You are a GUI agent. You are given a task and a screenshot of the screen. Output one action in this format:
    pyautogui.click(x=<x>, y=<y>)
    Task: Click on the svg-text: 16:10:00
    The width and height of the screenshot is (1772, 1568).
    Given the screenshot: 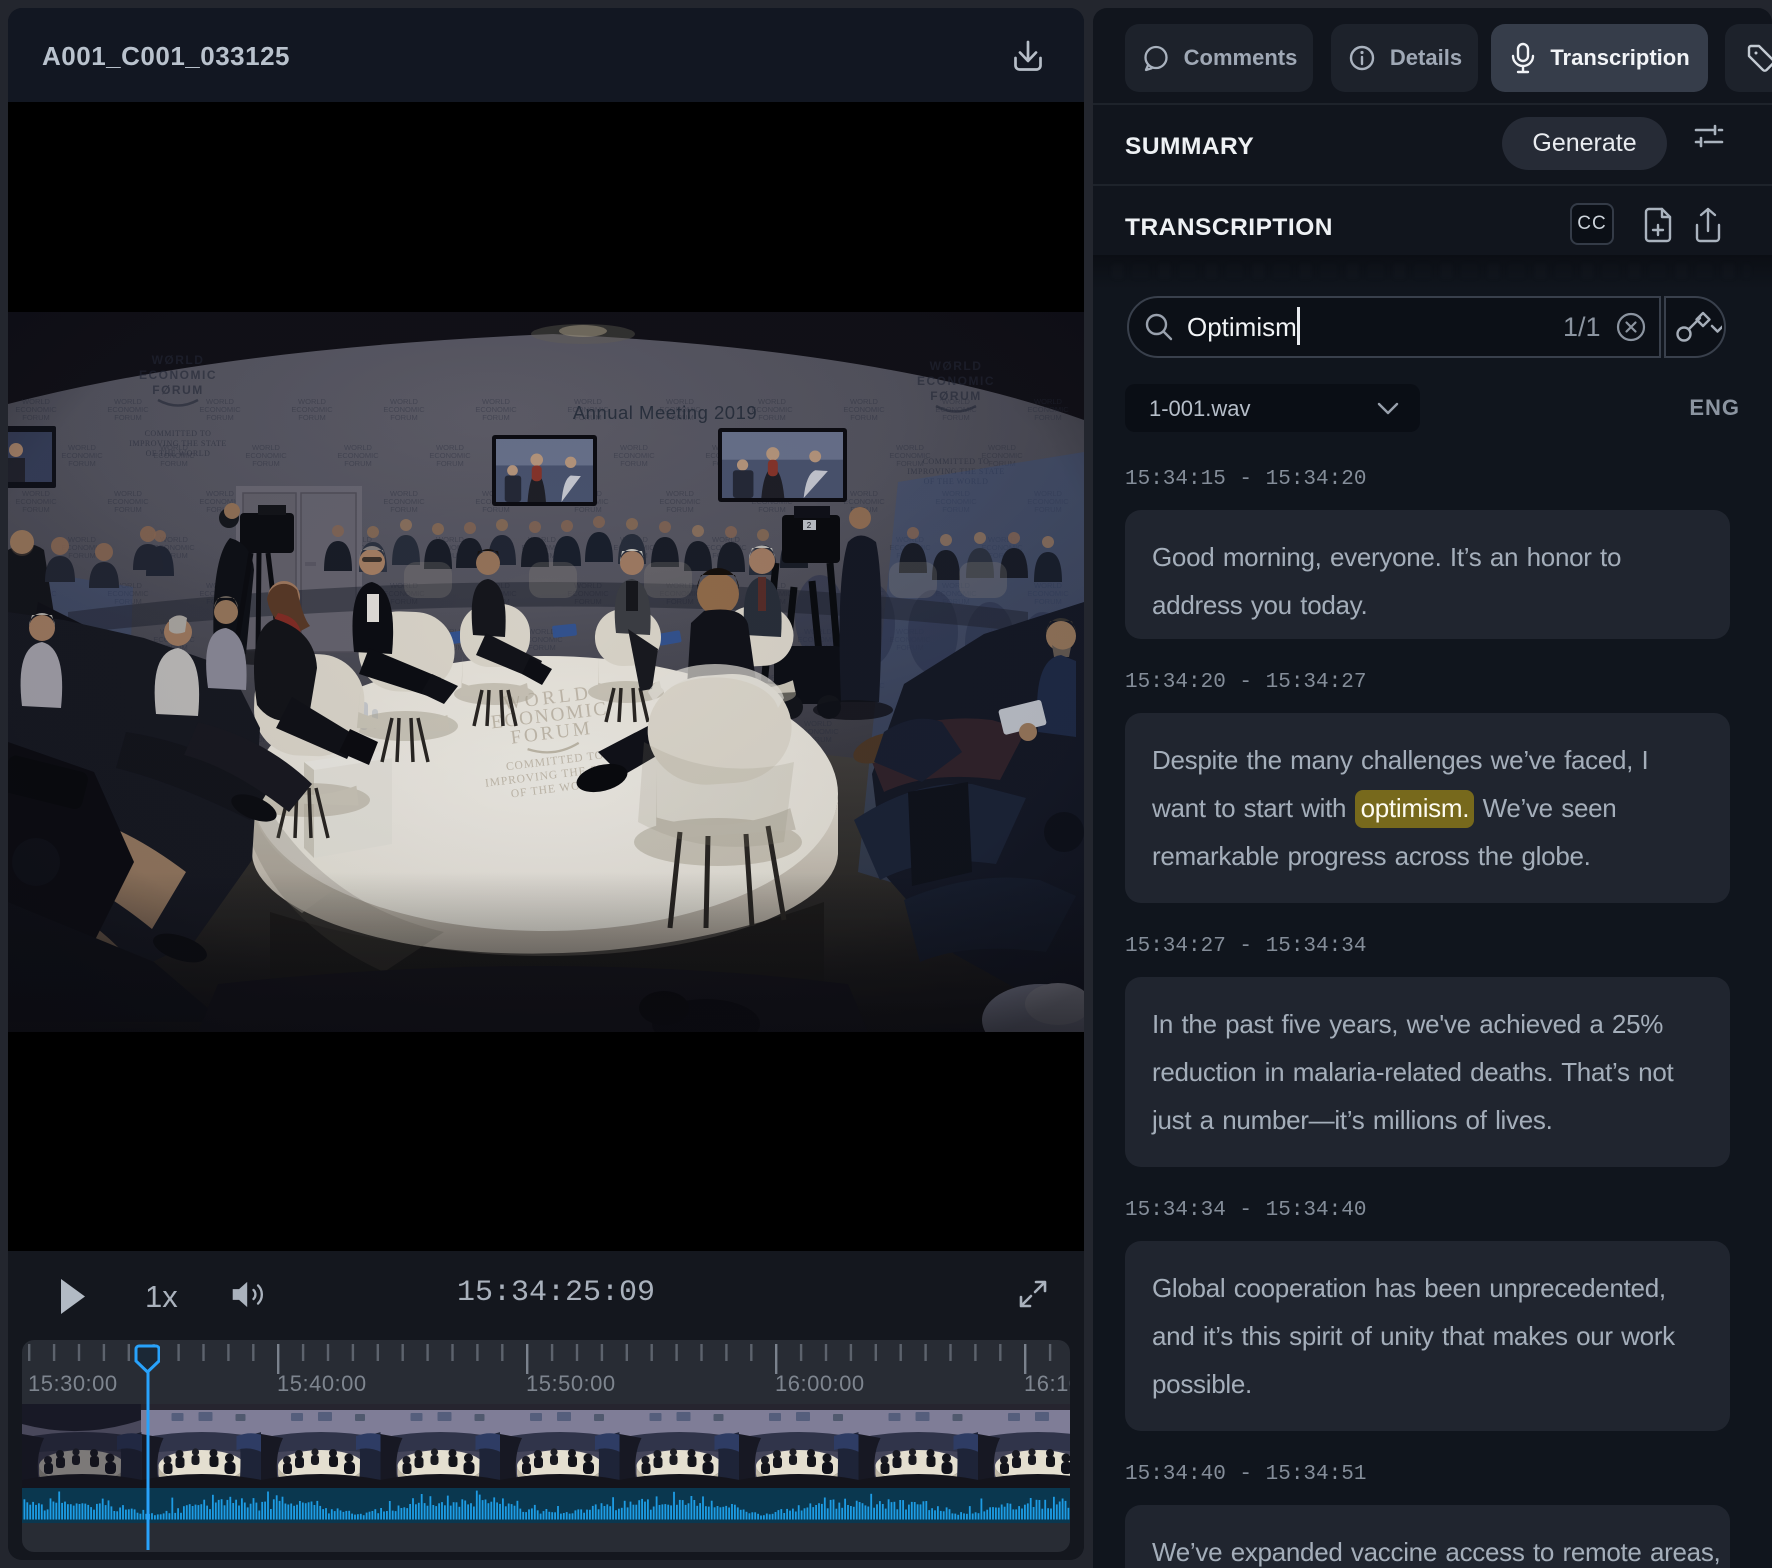 What is the action you would take?
    pyautogui.click(x=1047, y=1383)
    